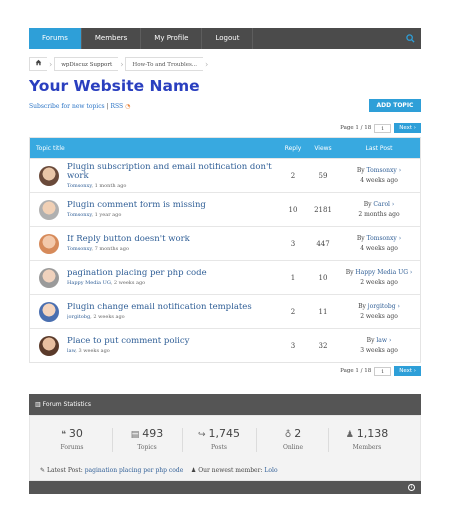  What do you see at coordinates (379, 350) in the screenshot?
I see `last-post-time: 3 weeks ago` at bounding box center [379, 350].